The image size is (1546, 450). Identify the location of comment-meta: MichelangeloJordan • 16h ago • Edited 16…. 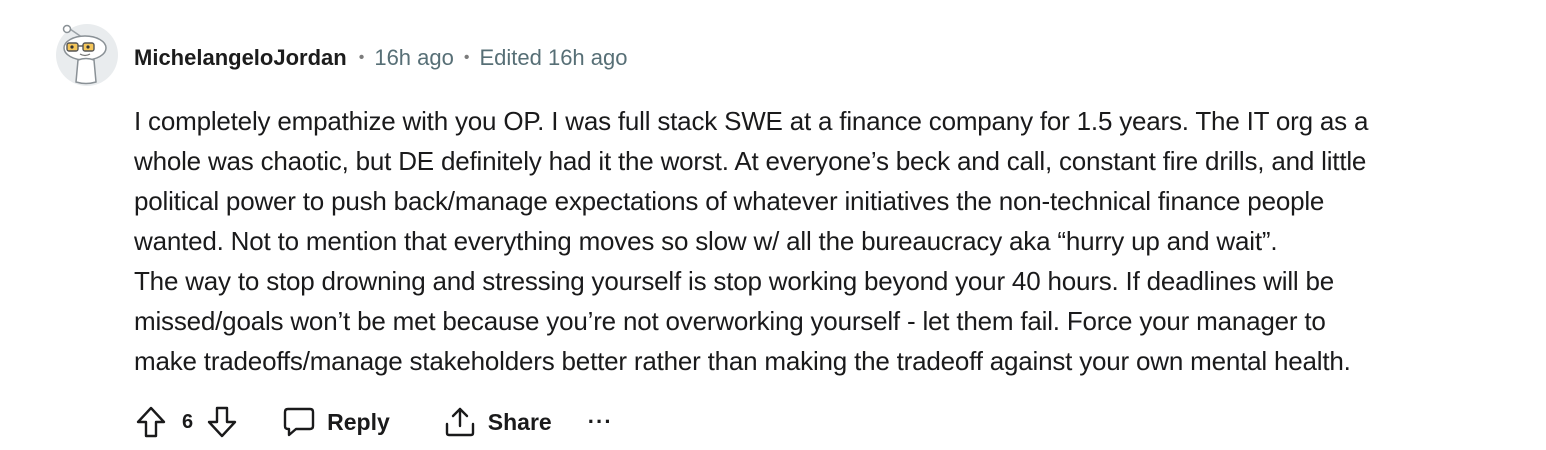
(381, 58).